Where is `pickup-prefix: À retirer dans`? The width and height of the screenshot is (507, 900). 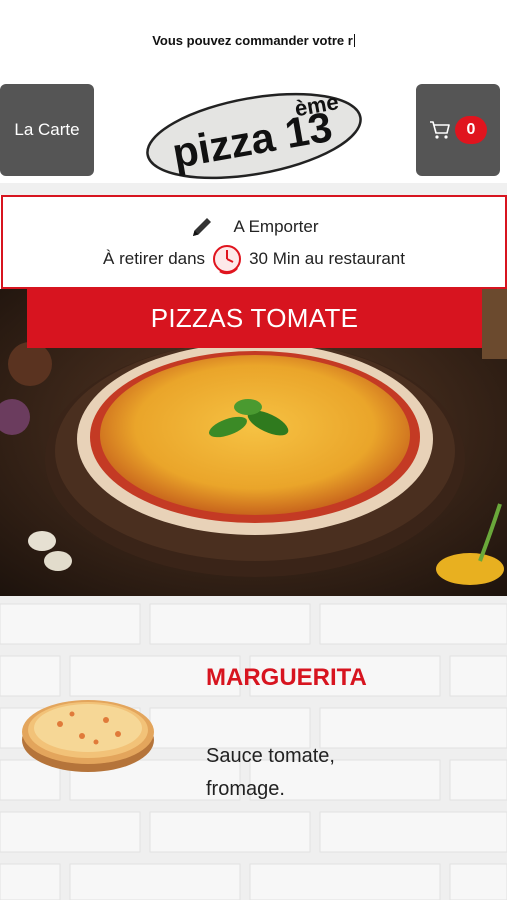 pickup-prefix: À retirer dans is located at coordinates (154, 258).